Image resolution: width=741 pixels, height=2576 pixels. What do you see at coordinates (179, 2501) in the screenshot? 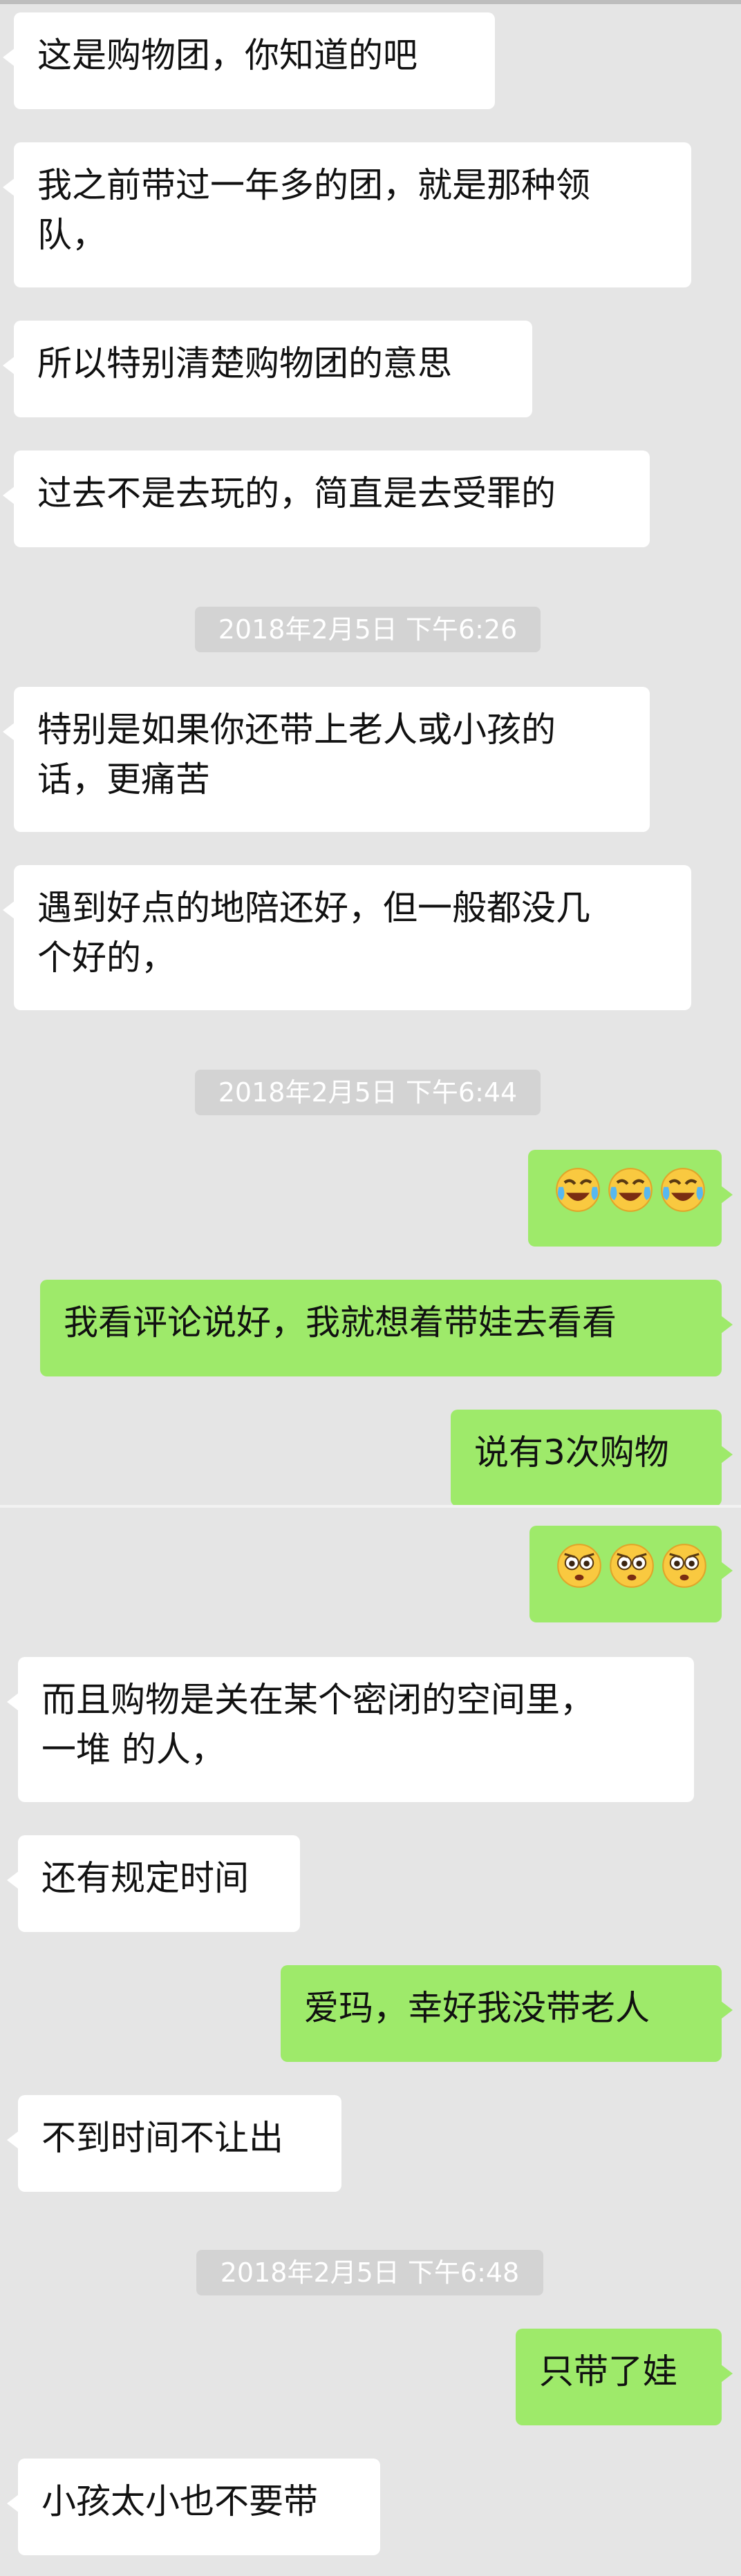
I see `message-text: 小孩太小也不要带` at bounding box center [179, 2501].